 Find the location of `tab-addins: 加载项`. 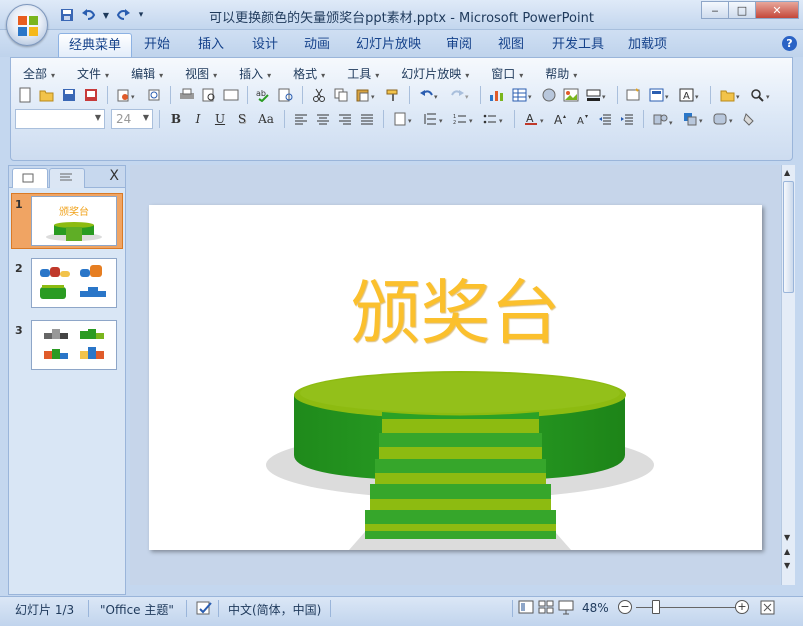

tab-addins: 加载项 is located at coordinates (647, 45).